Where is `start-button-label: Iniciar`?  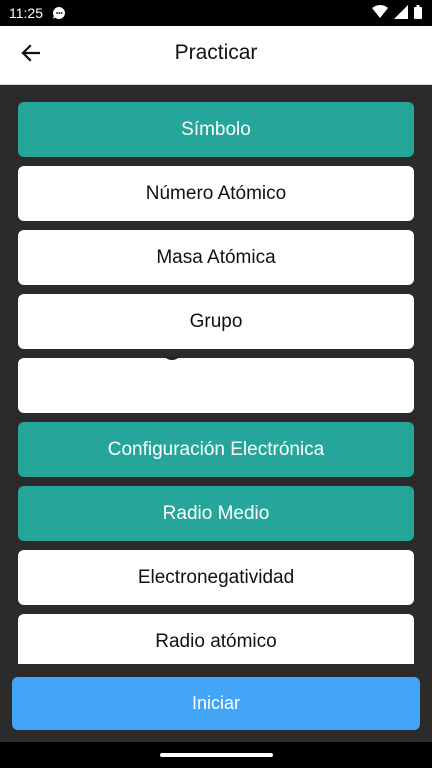 start-button-label: Iniciar is located at coordinates (215, 703).